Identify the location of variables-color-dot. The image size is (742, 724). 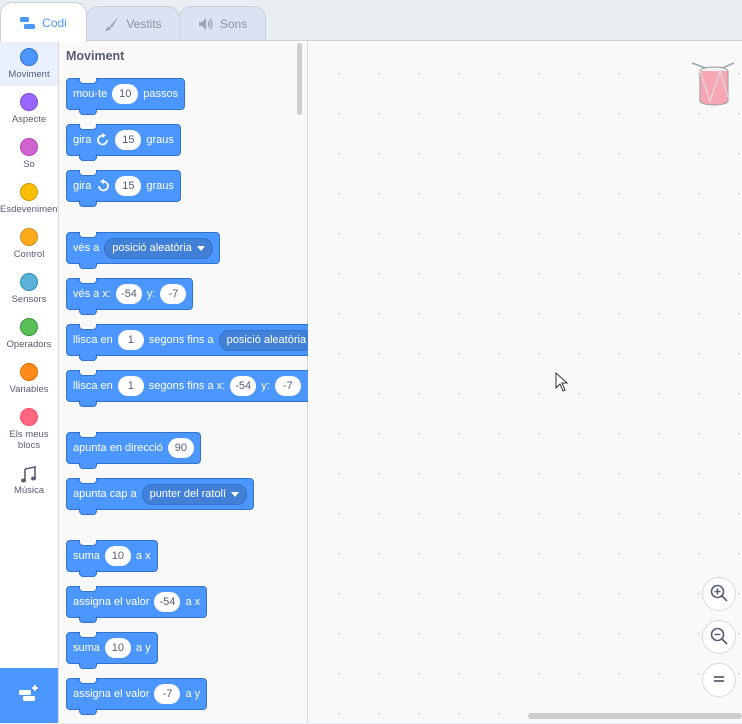
(29, 372).